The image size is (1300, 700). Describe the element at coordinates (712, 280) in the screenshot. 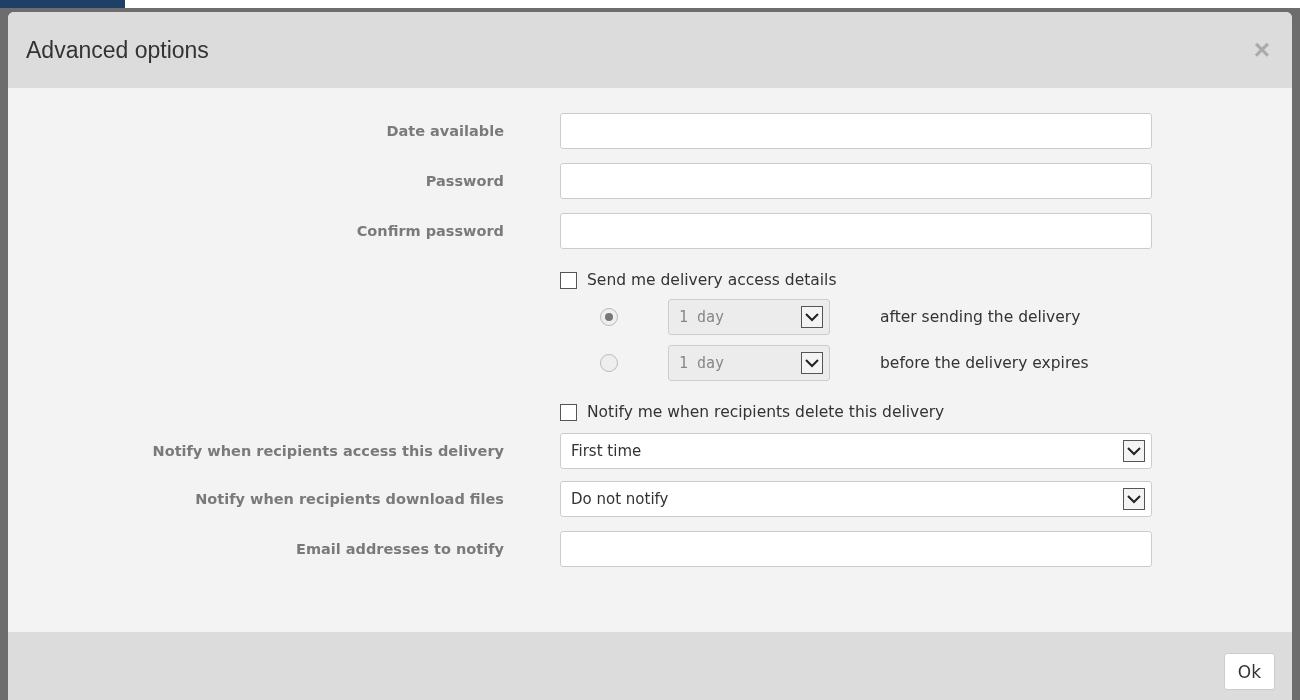

I see `checkbox-label: Send me delivery access details` at that location.